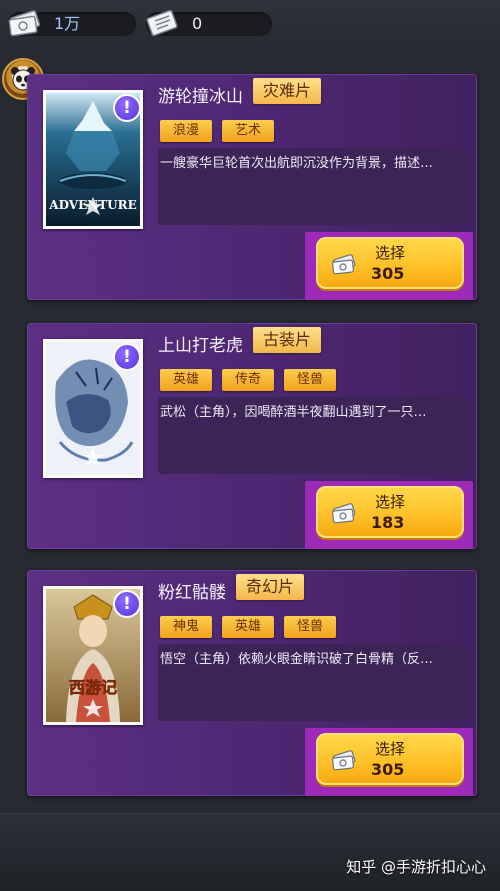 The height and width of the screenshot is (891, 500). What do you see at coordinates (197, 23) in the screenshot?
I see `ticket-value: 0` at bounding box center [197, 23].